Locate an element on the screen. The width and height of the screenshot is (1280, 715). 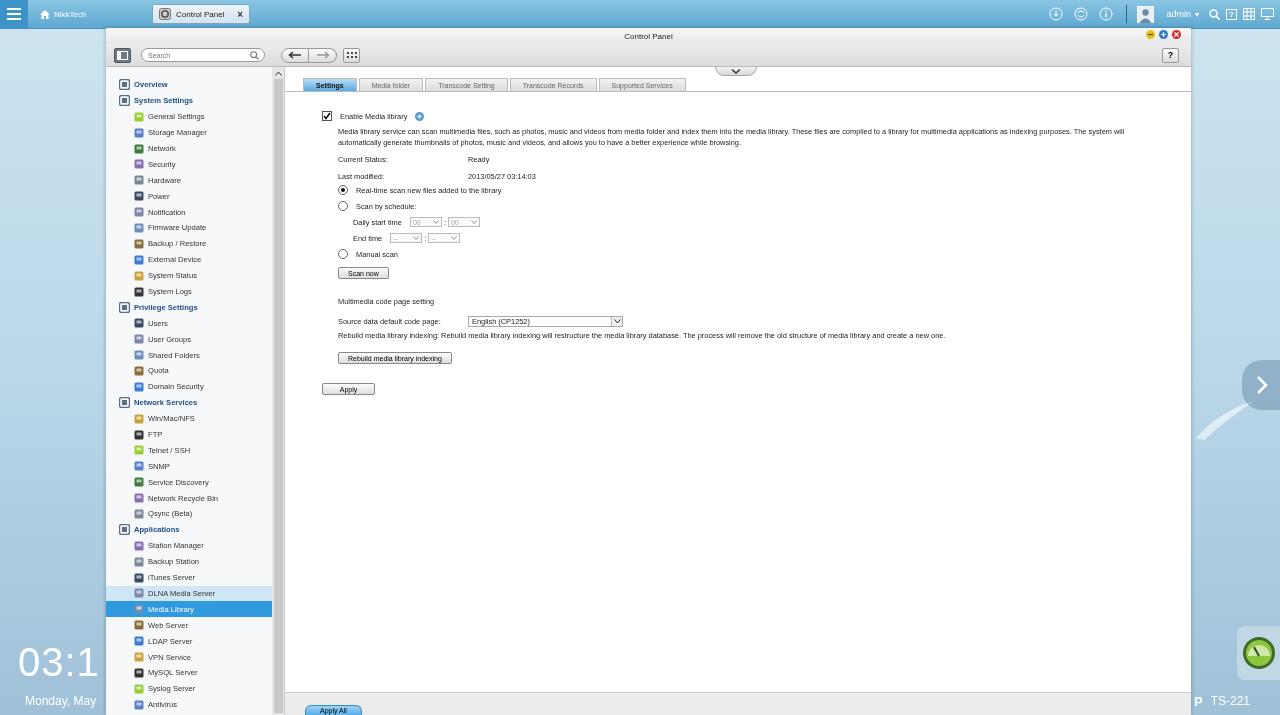
app-tab-label: Control Panel is located at coordinates (200, 14).